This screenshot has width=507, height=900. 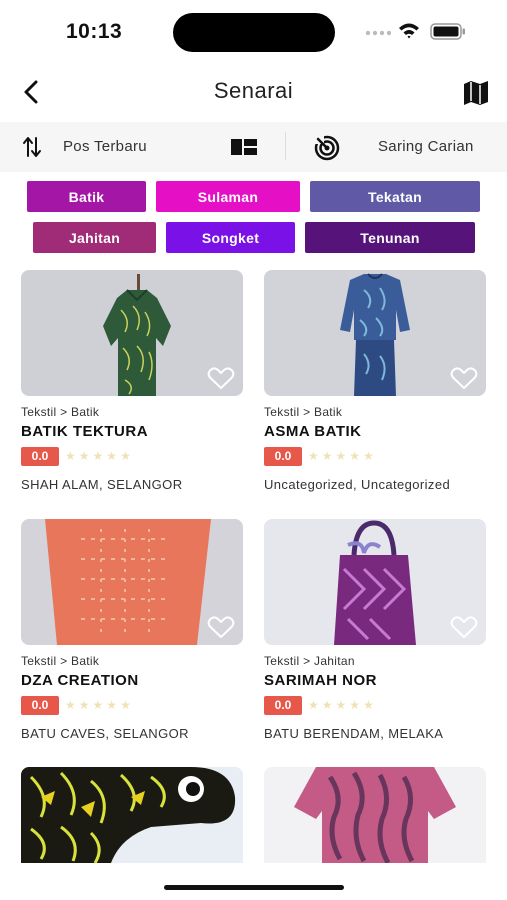 I want to click on page-title: Senarai, so click(x=253, y=90).